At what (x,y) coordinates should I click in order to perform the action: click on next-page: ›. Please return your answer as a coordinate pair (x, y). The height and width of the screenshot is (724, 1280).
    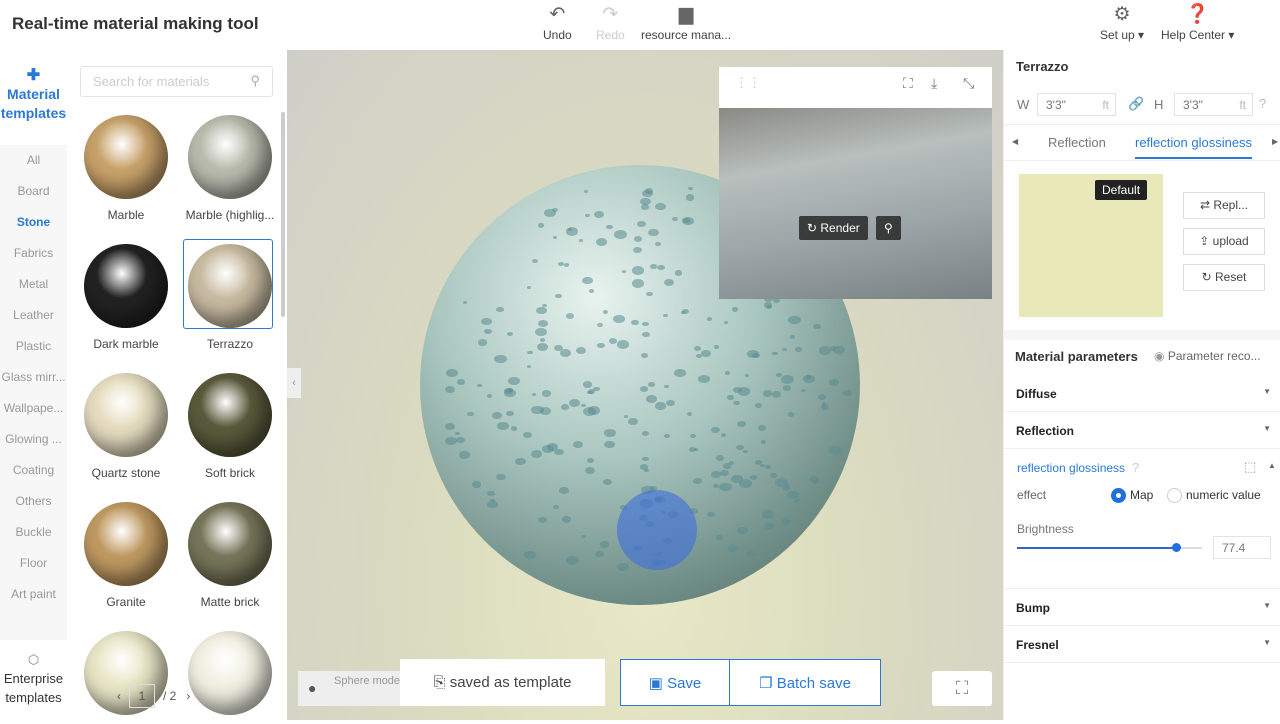
    Looking at the image, I should click on (188, 696).